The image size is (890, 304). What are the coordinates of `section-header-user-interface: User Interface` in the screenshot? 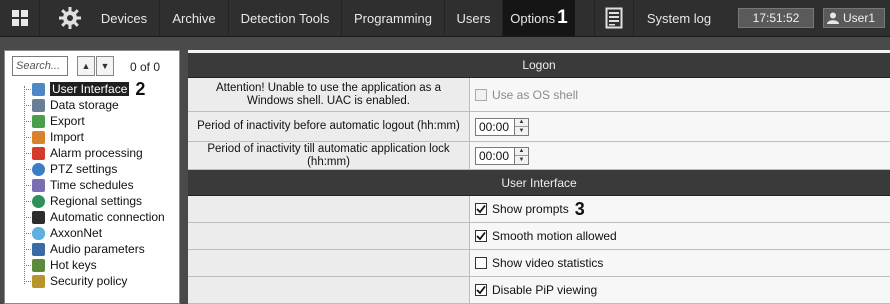 It's located at (539, 183).